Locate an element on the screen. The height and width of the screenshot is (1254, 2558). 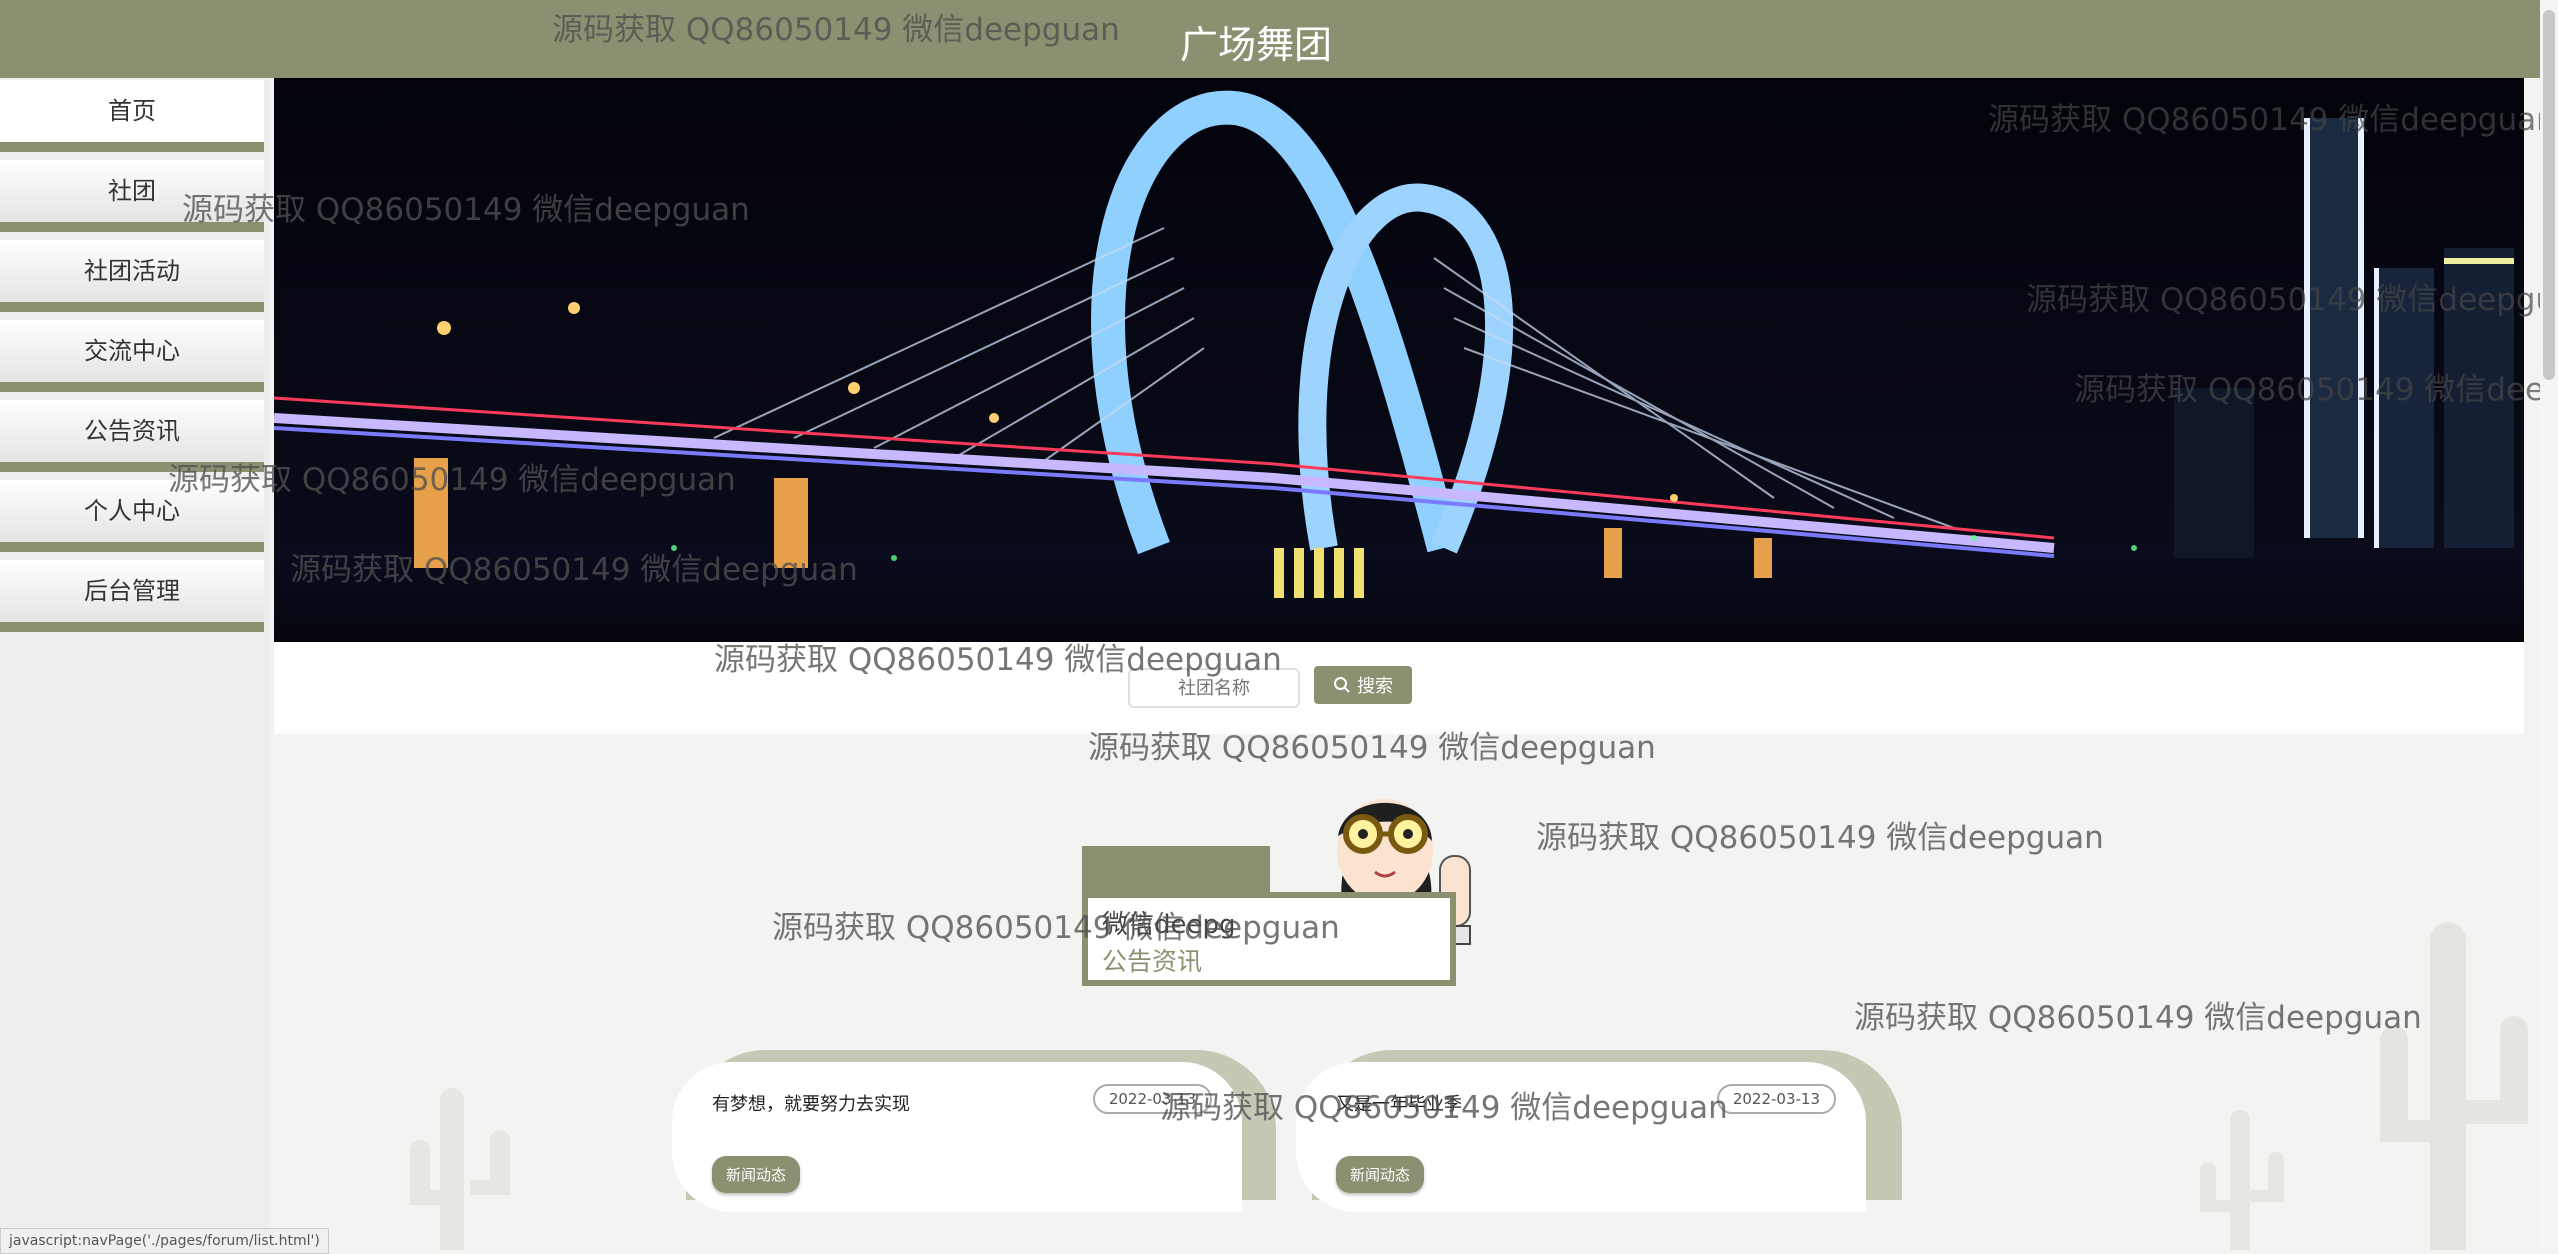
sidebar-item-personal-center: 个人中心 is located at coordinates (132, 516).